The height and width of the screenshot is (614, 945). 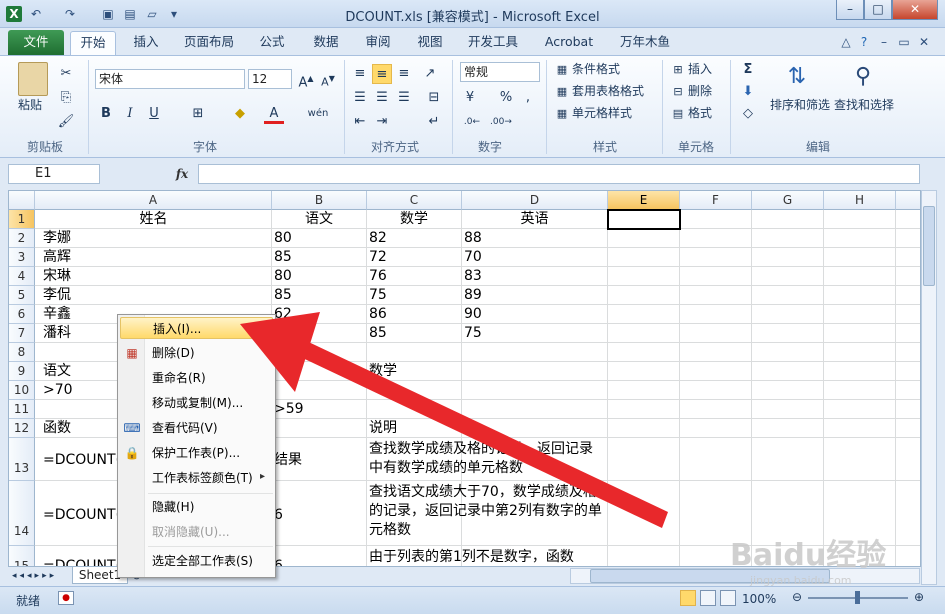 What do you see at coordinates (196, 561) in the screenshot?
I see `menu-item-select-all-sheets: 选定全部工作表(S)` at bounding box center [196, 561].